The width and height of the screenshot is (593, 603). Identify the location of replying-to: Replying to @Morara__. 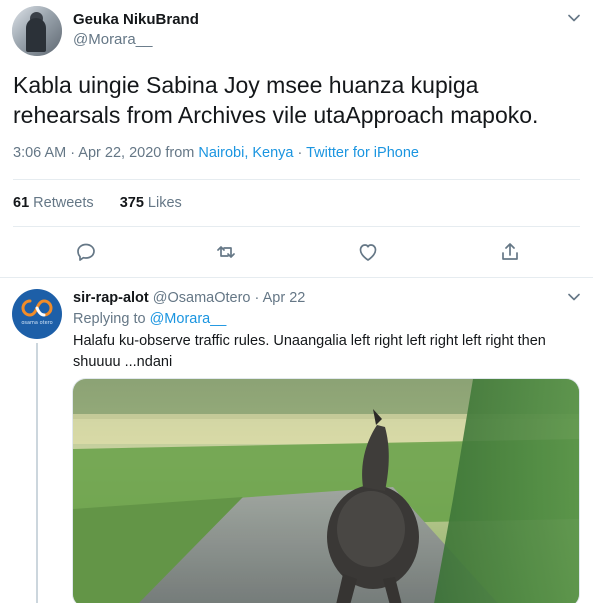
(149, 319).